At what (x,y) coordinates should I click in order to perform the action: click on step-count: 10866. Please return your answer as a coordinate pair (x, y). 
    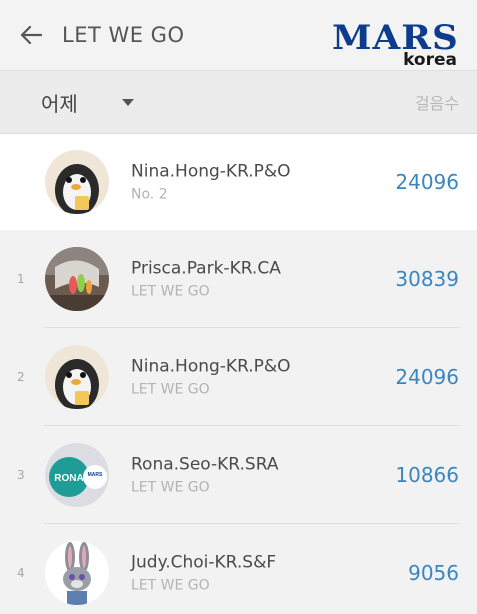
    Looking at the image, I should click on (427, 475).